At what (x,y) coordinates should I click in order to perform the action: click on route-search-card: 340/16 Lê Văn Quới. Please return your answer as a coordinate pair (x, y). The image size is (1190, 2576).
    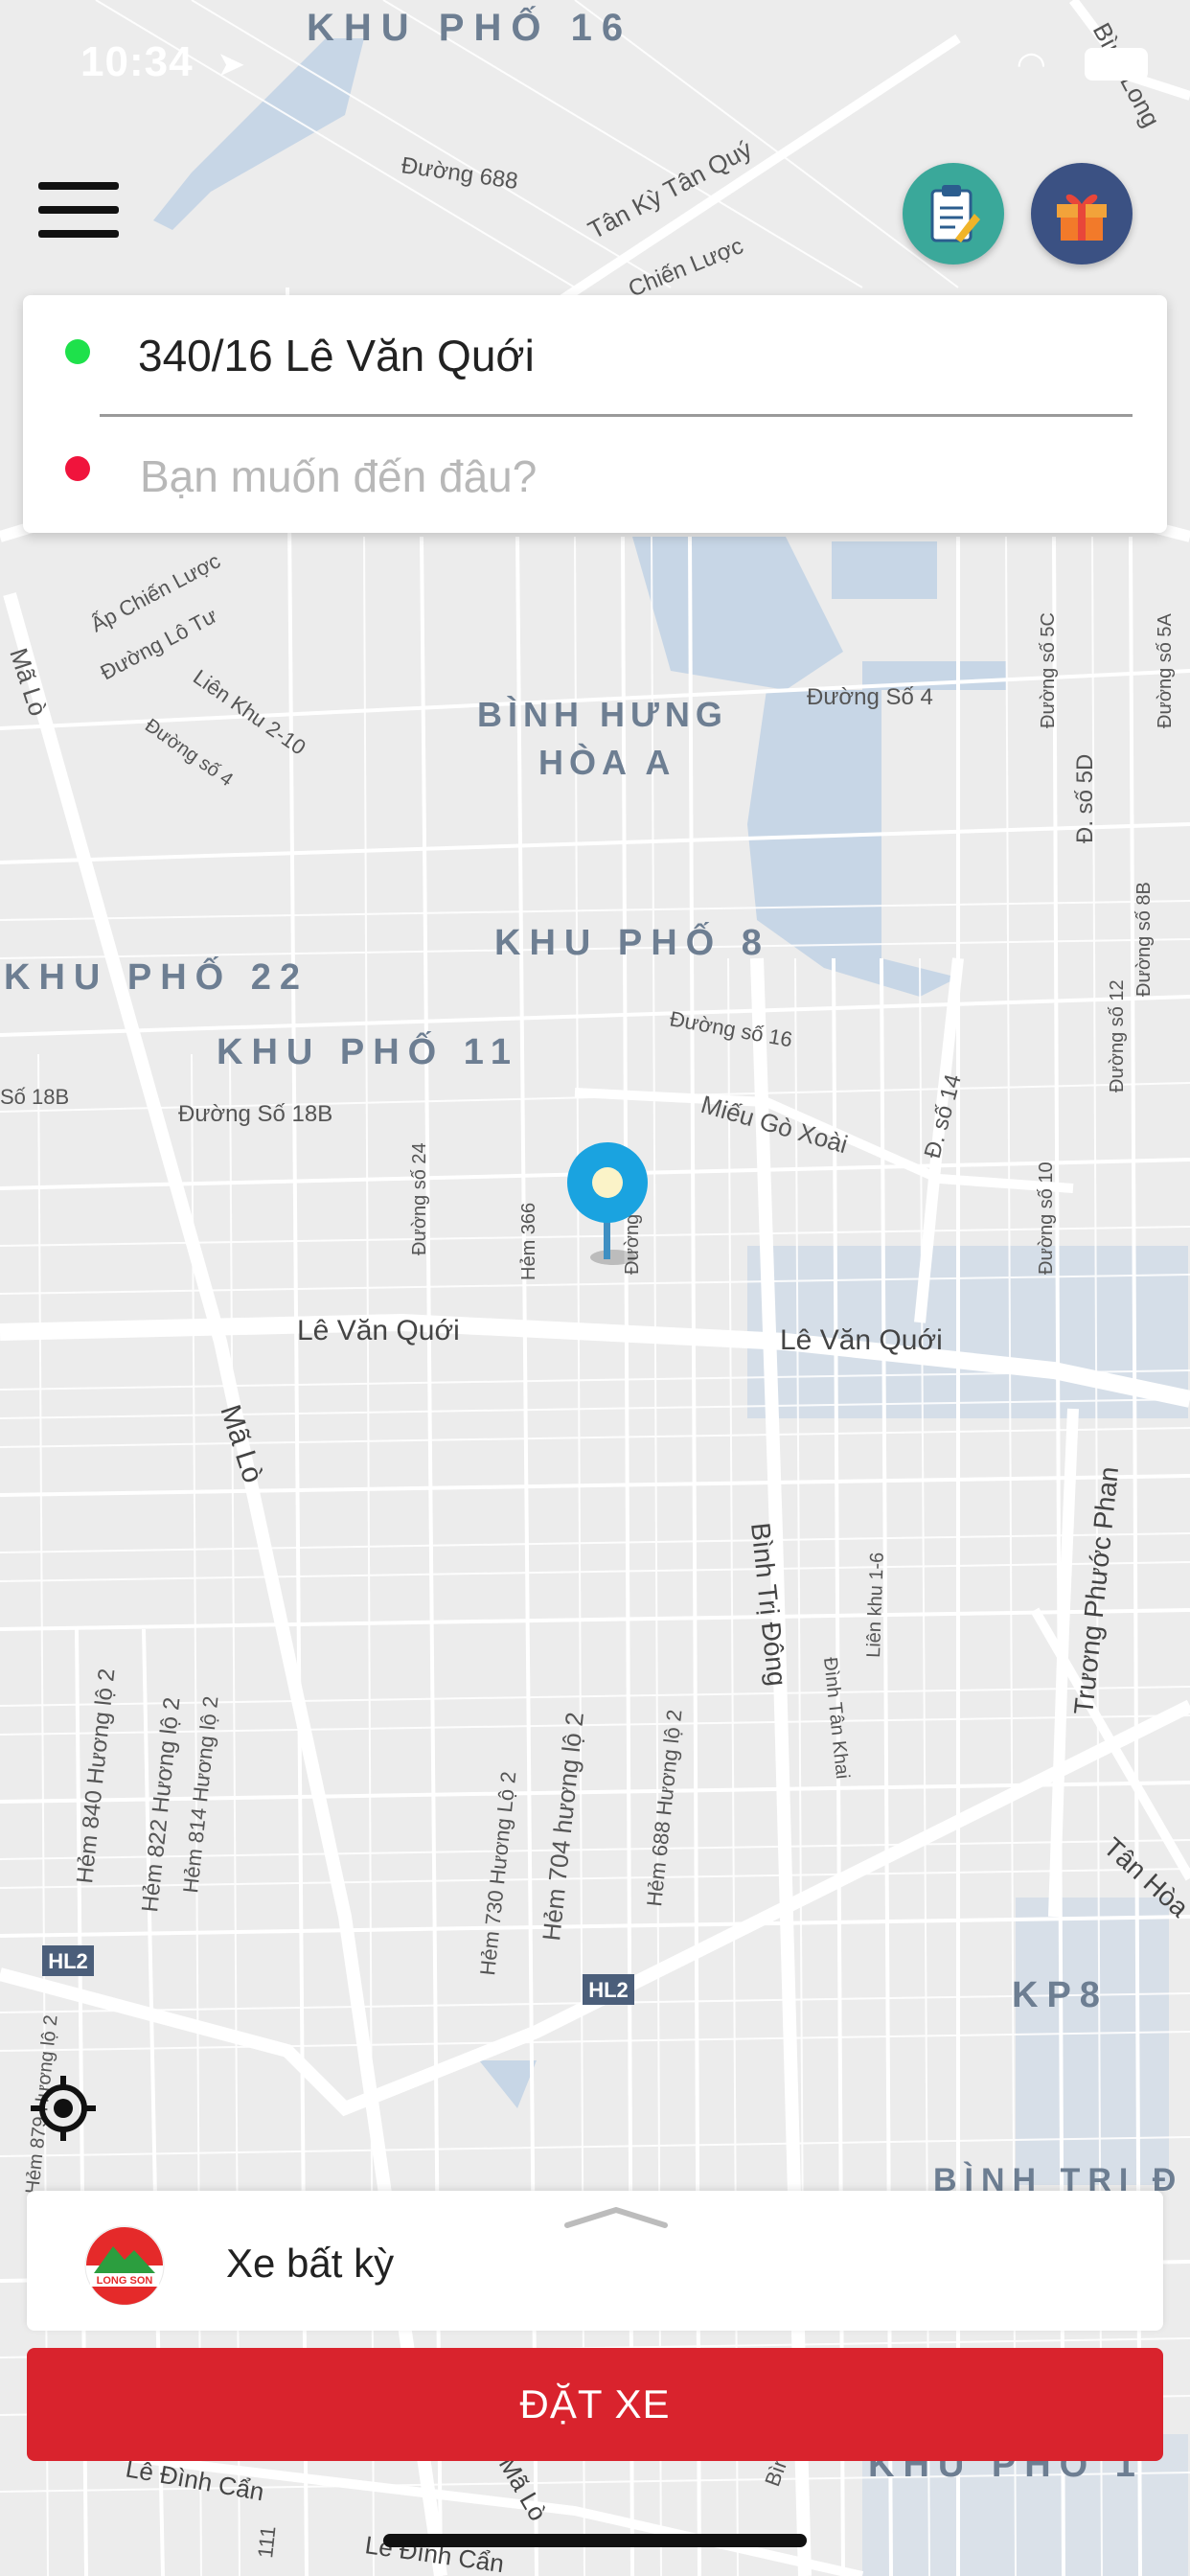
    Looking at the image, I should click on (595, 414).